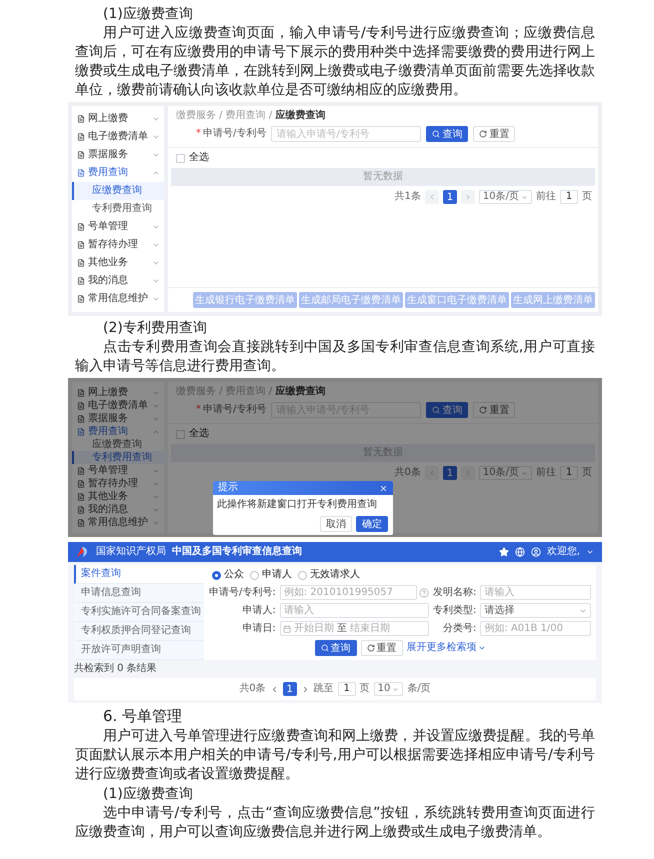 The width and height of the screenshot is (654, 859). Describe the element at coordinates (519, 552) in the screenshot. I see `globe-icon` at that location.